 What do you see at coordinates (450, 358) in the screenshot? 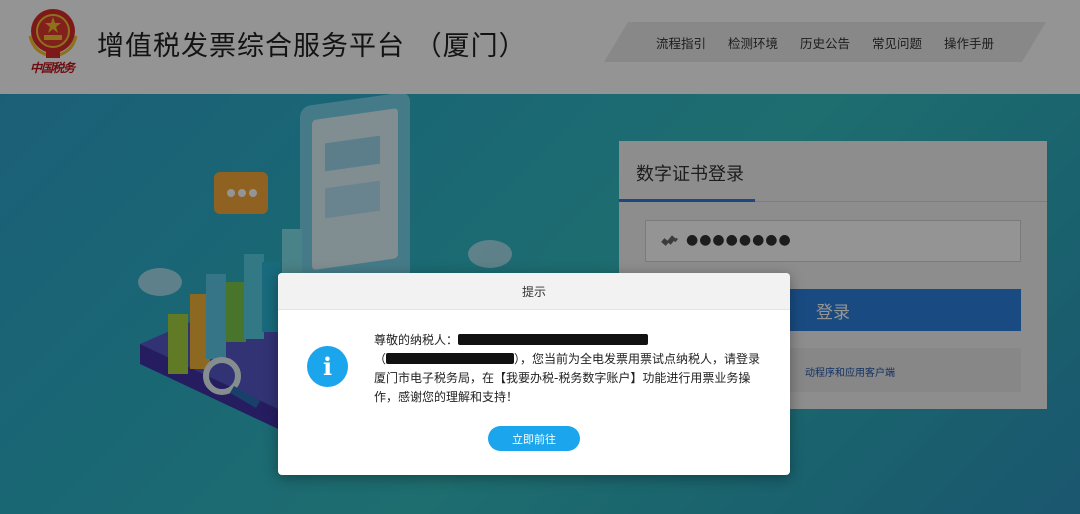
I see `redacted-taxpayer-id` at bounding box center [450, 358].